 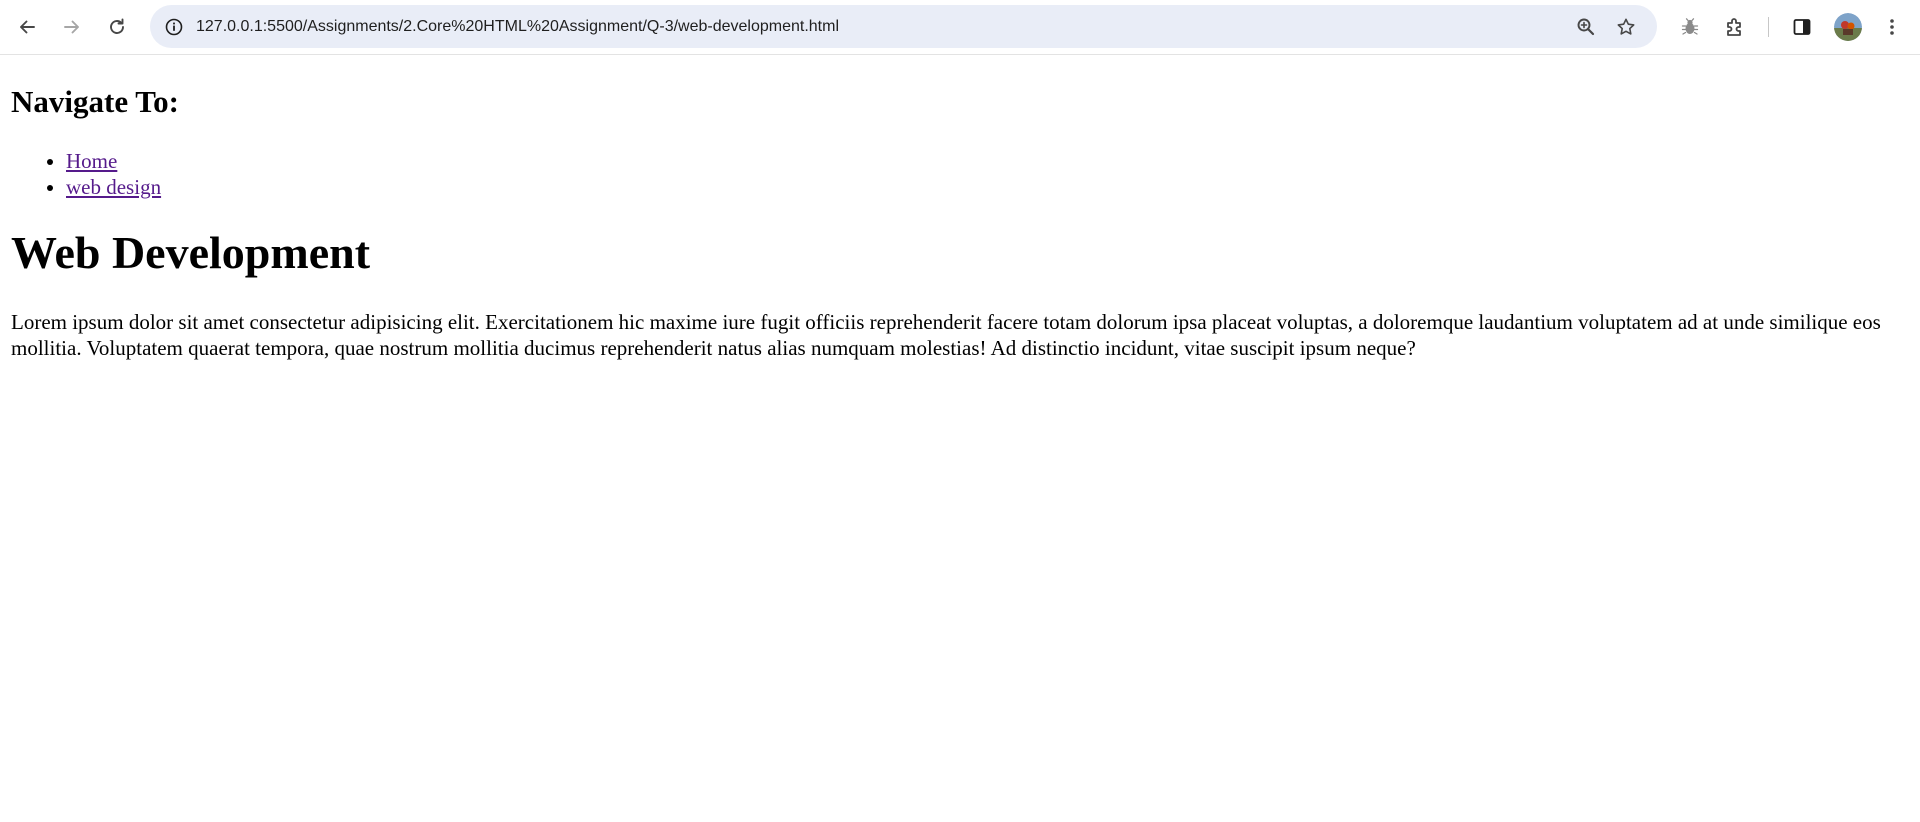 I want to click on nav-list-item: Home, so click(x=113, y=161).